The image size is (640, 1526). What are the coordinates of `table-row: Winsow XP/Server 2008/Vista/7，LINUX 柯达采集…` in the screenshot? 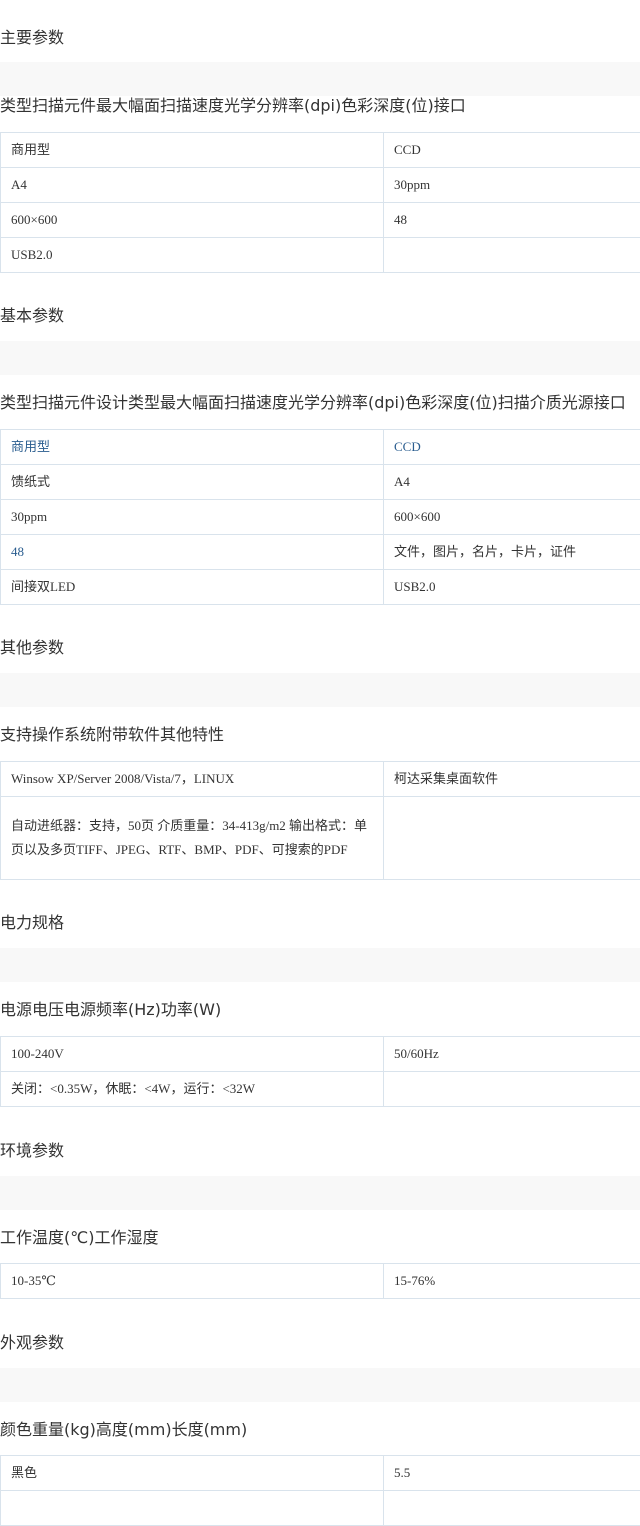 It's located at (320, 779).